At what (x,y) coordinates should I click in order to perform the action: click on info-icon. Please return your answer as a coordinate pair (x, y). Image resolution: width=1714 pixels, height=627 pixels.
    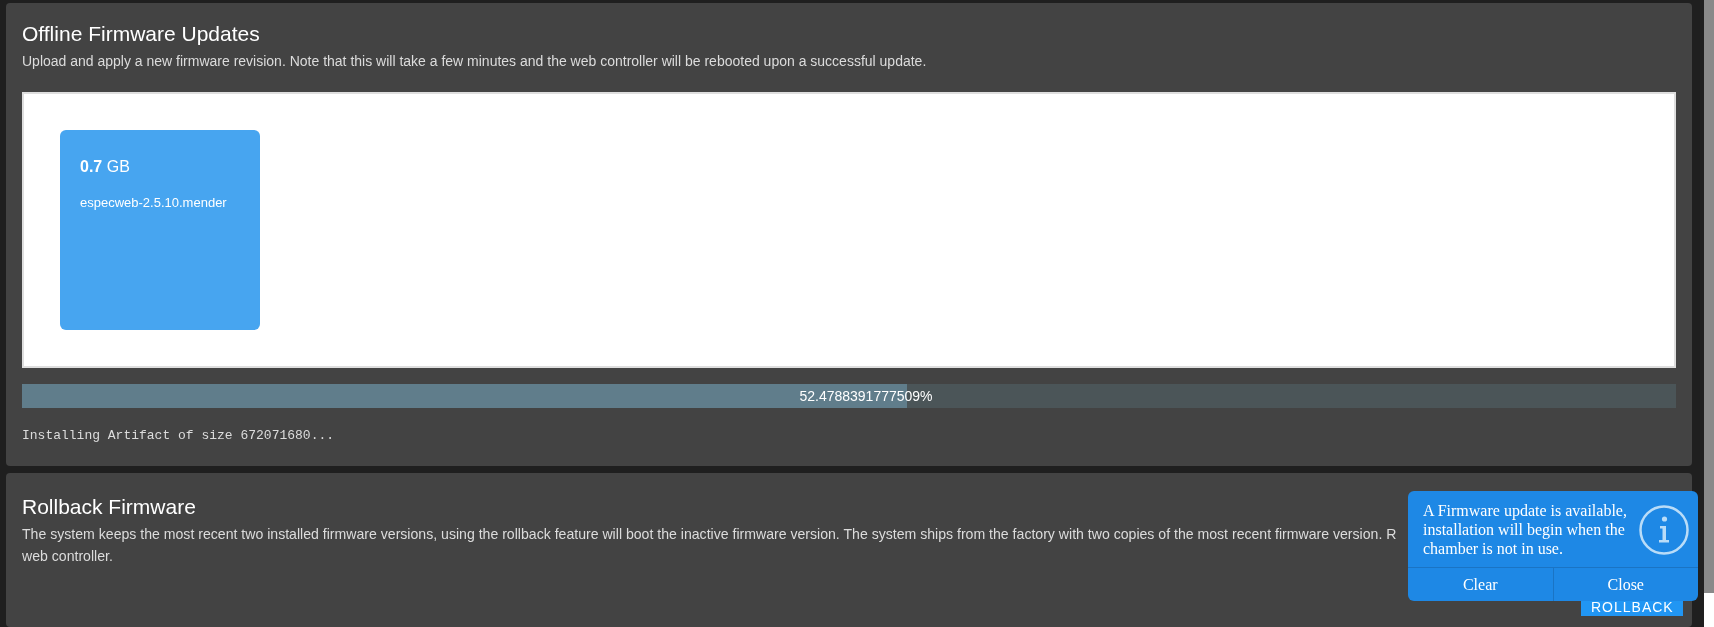
    Looking at the image, I should click on (1664, 529).